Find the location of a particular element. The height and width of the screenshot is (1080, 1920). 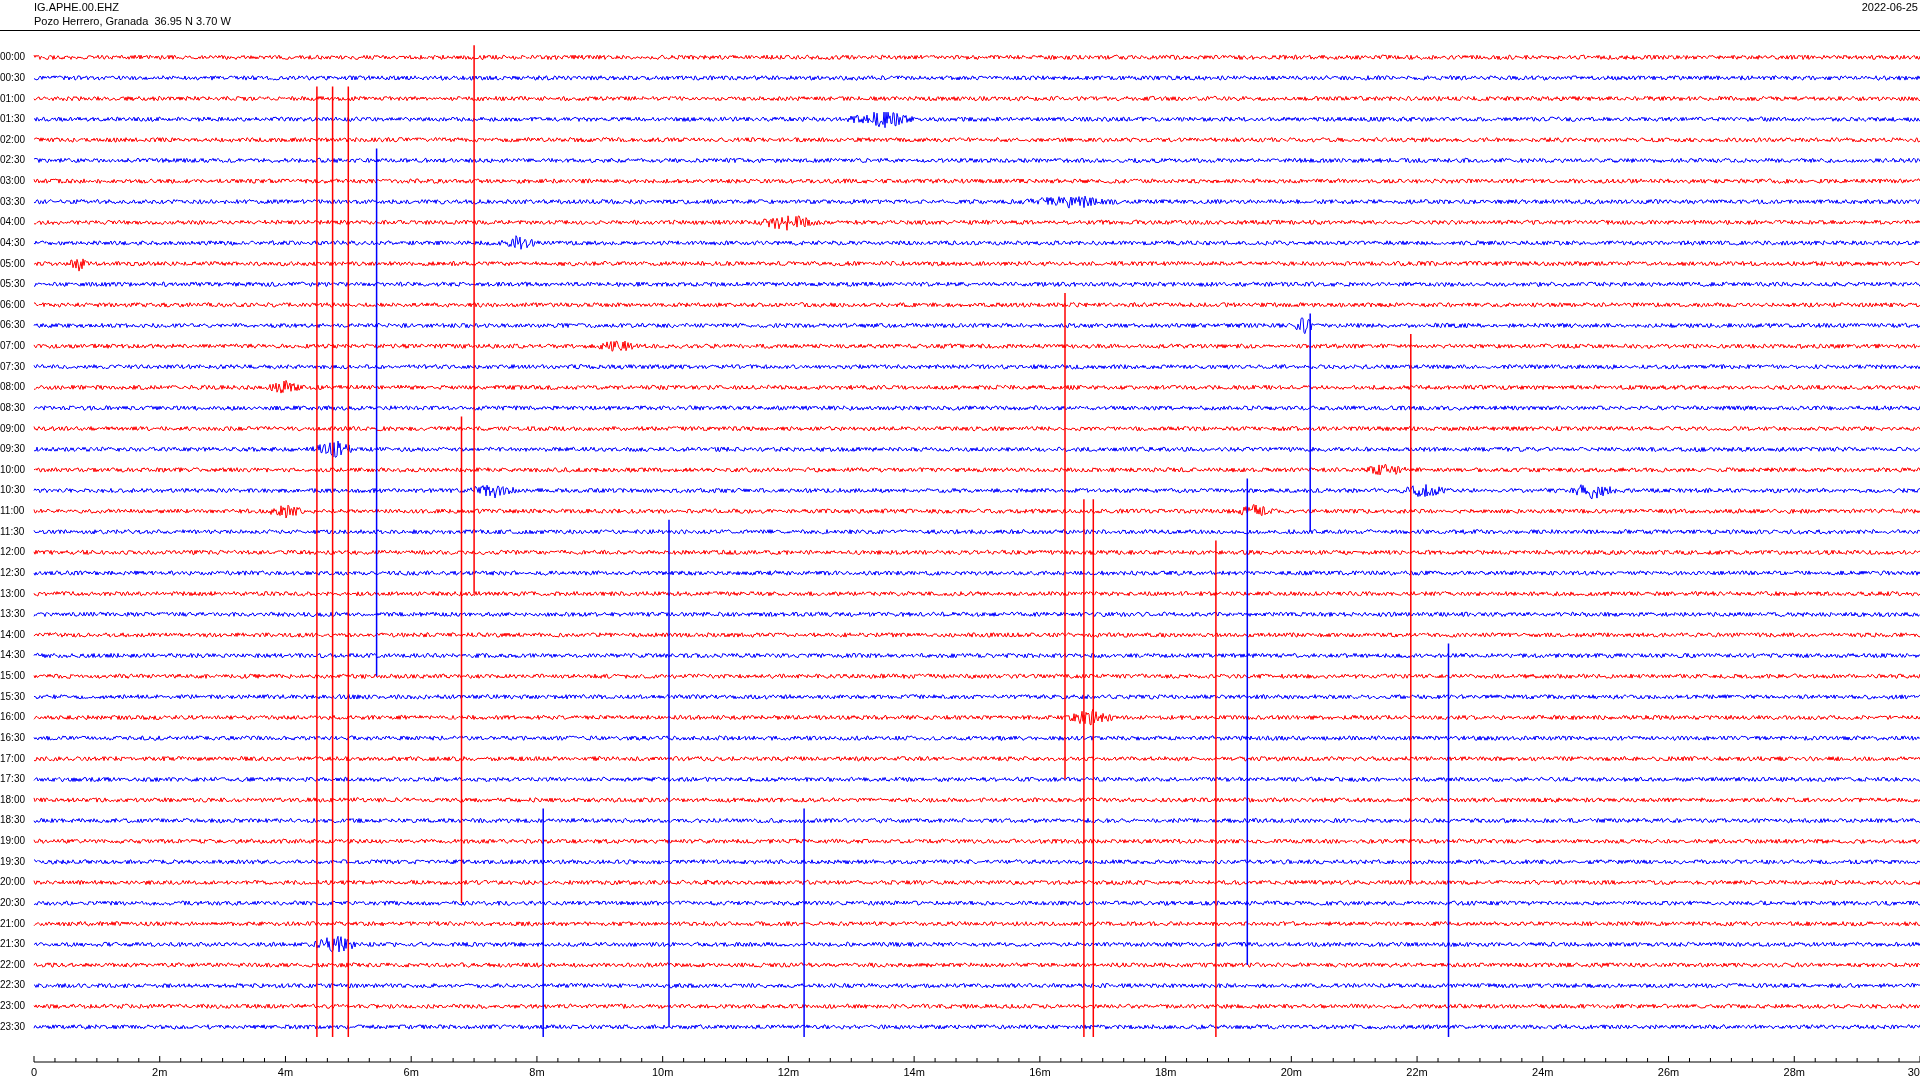

time-label: 23:30 is located at coordinates (13, 1026).